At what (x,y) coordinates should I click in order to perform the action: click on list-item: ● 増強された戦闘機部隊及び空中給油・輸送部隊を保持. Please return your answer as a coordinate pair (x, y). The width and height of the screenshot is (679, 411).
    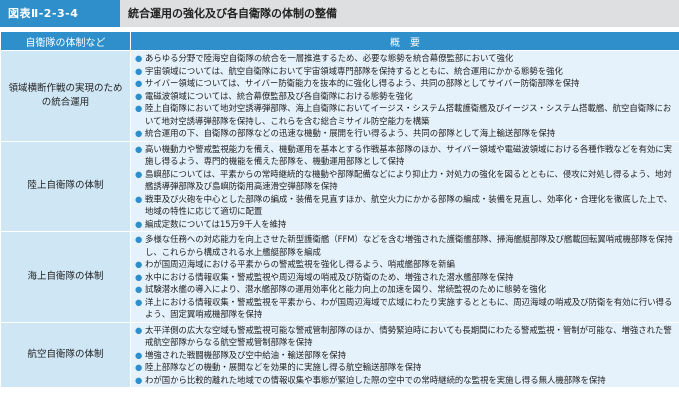
    Looking at the image, I should click on (405, 355).